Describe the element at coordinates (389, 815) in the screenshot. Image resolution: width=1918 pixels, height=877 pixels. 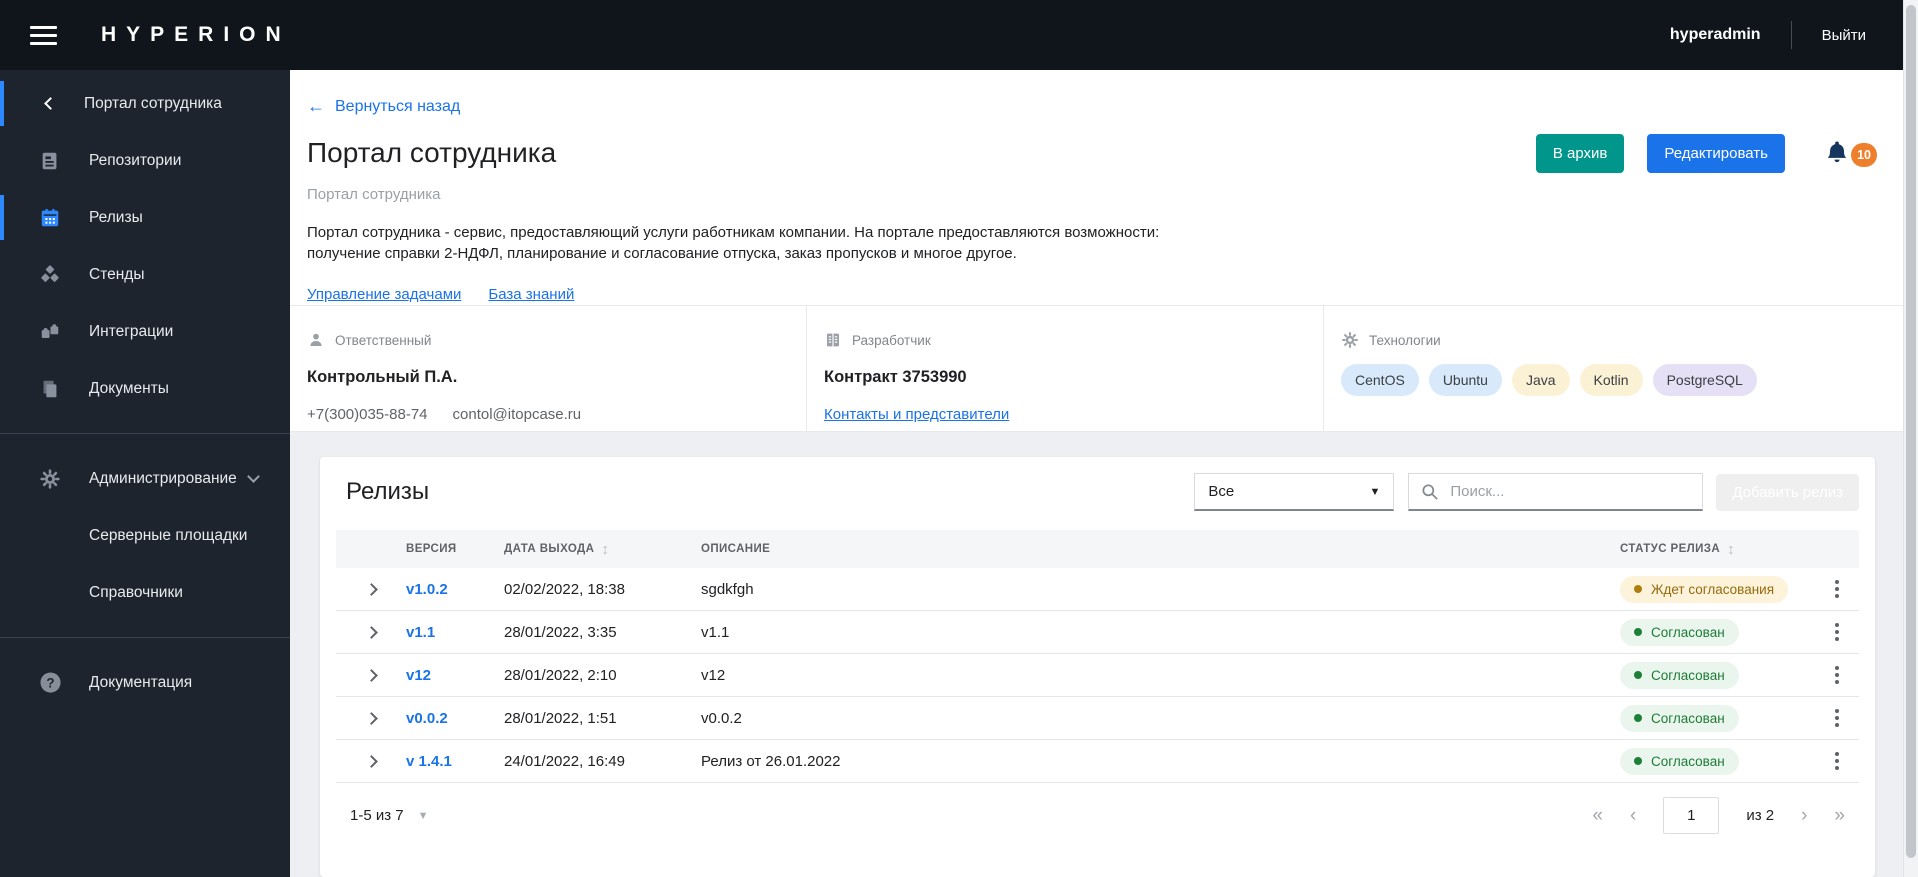
I see `rows-per-page: 1-5 из 7 ▼` at that location.